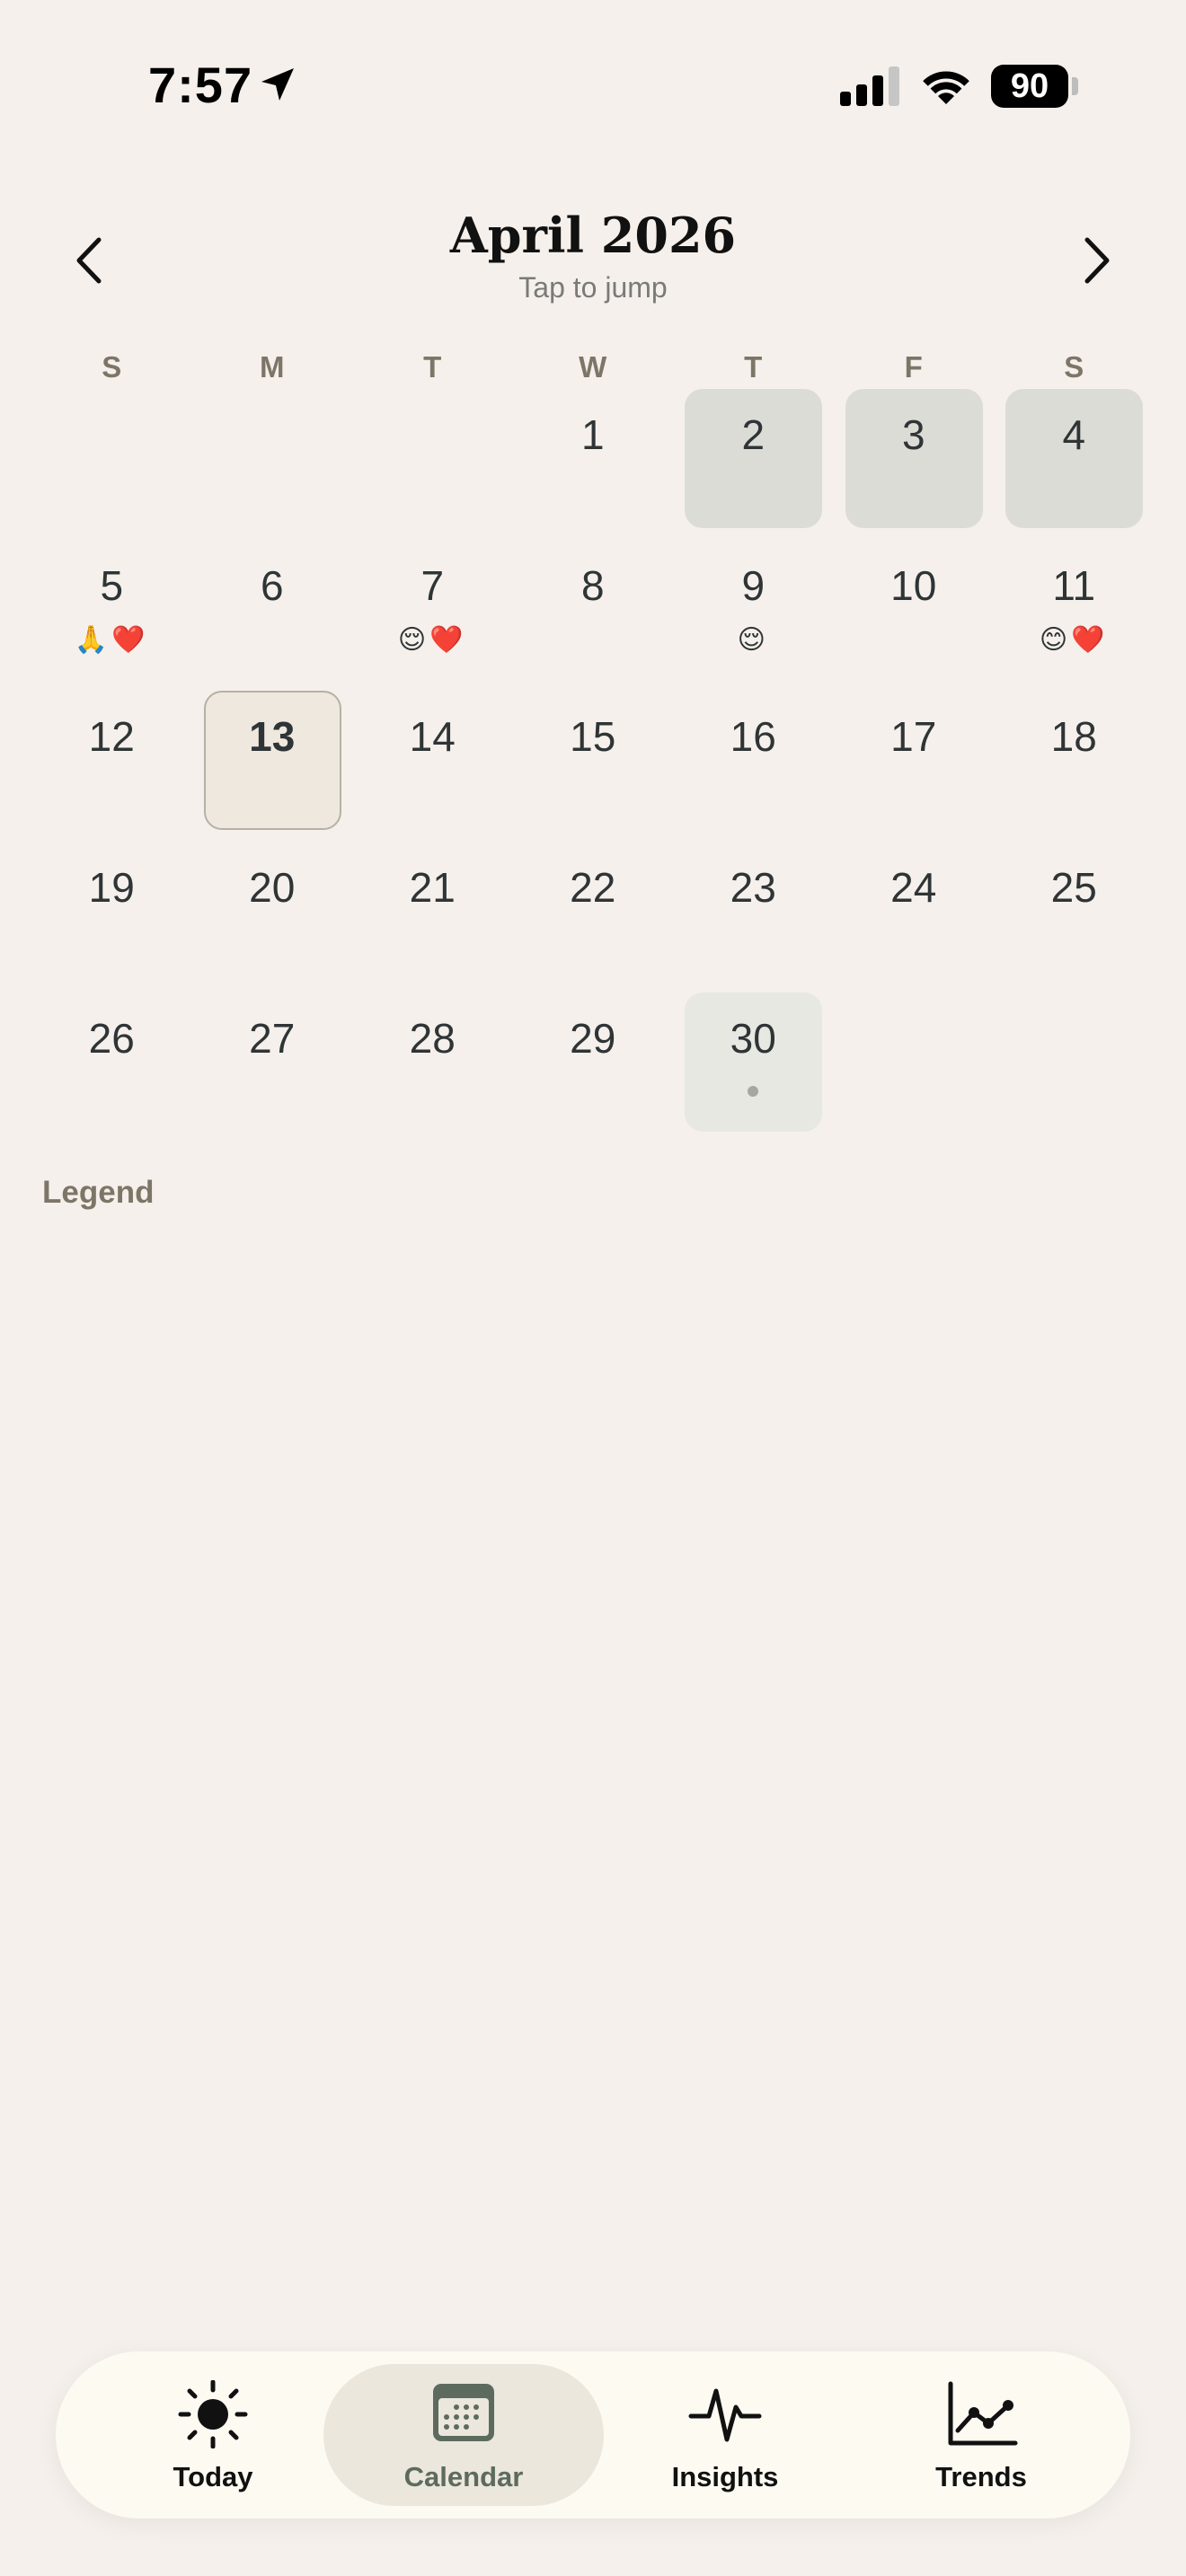  What do you see at coordinates (913, 585) in the screenshot?
I see `day-number: 10` at bounding box center [913, 585].